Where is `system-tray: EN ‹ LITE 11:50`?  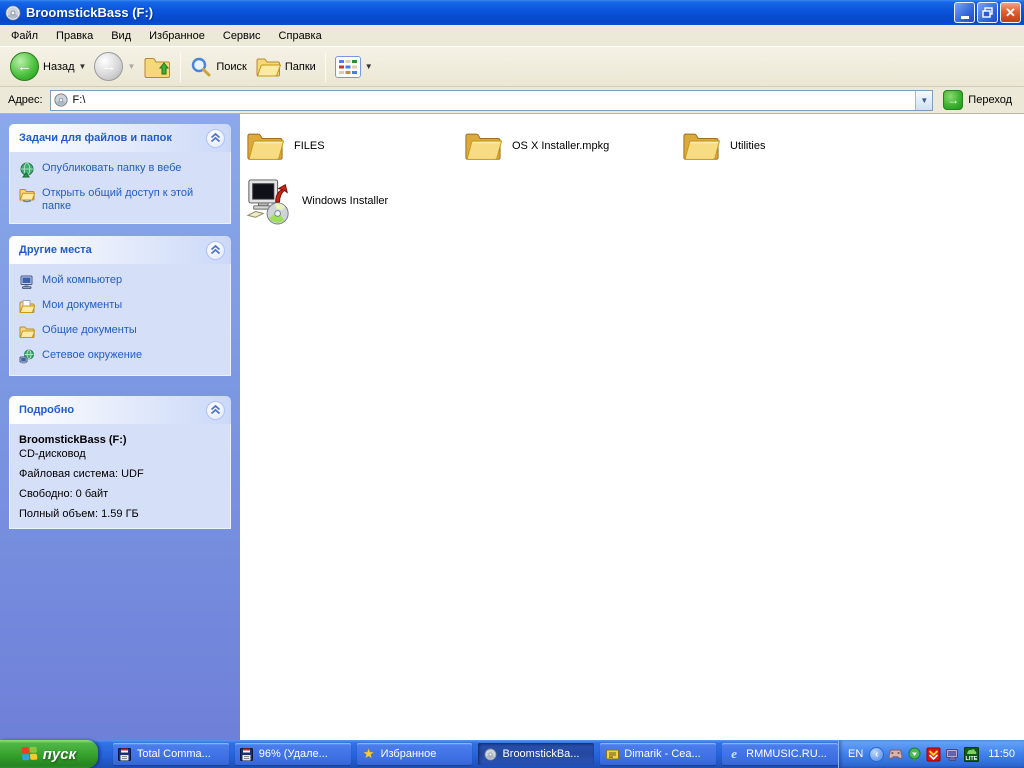 system-tray: EN ‹ LITE 11:50 is located at coordinates (931, 754).